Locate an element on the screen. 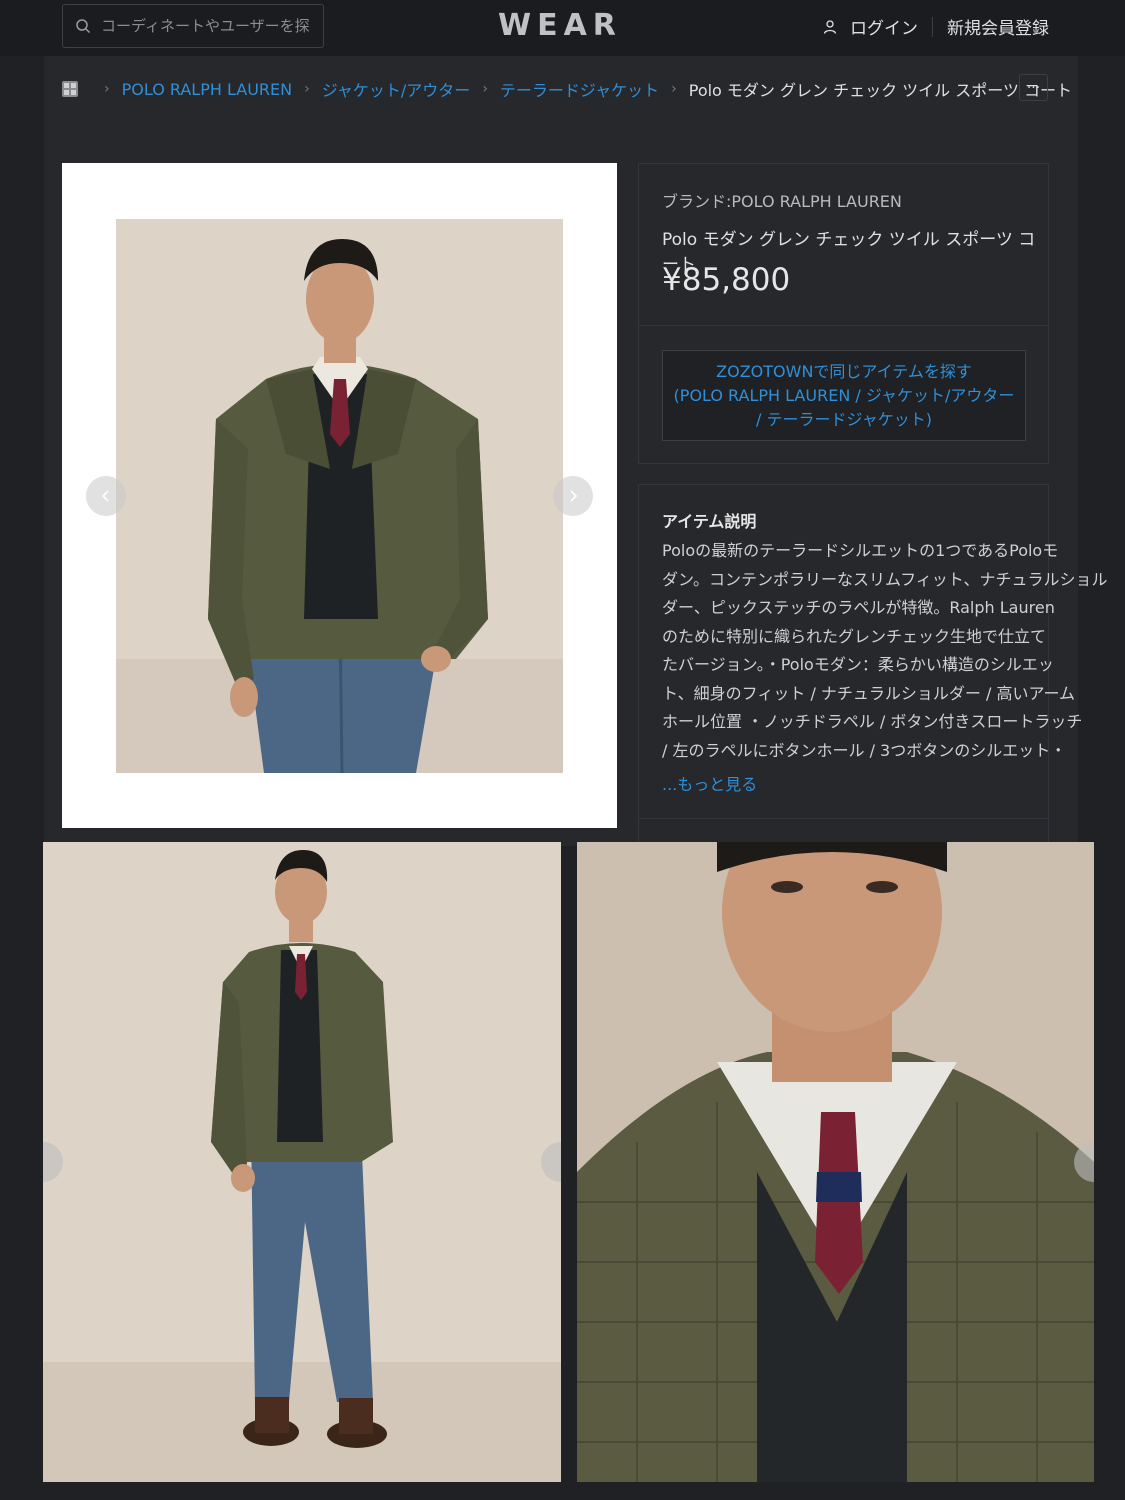  chevron-left-icon is located at coordinates (105, 496).